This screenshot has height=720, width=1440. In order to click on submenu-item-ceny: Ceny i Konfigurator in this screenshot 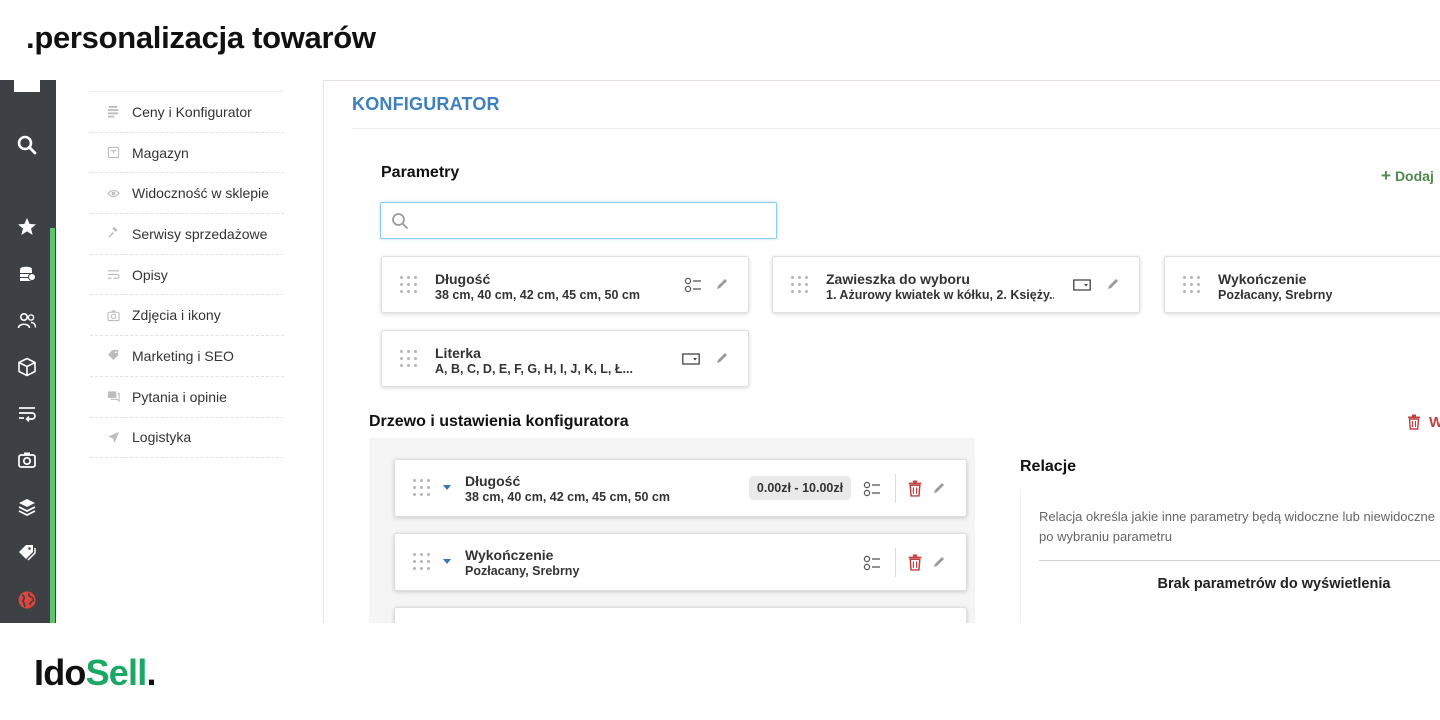, I will do `click(187, 112)`.